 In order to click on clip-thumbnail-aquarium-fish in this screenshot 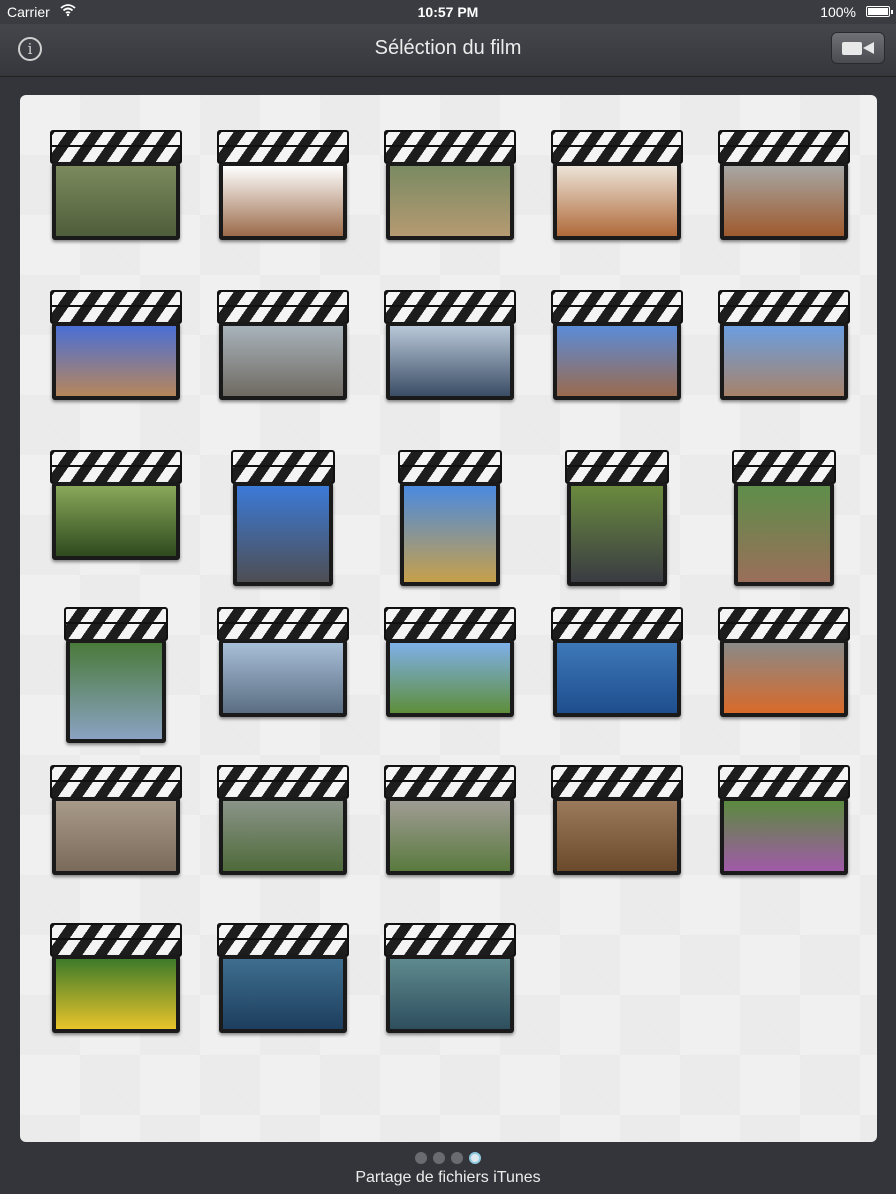, I will do `click(450, 994)`.